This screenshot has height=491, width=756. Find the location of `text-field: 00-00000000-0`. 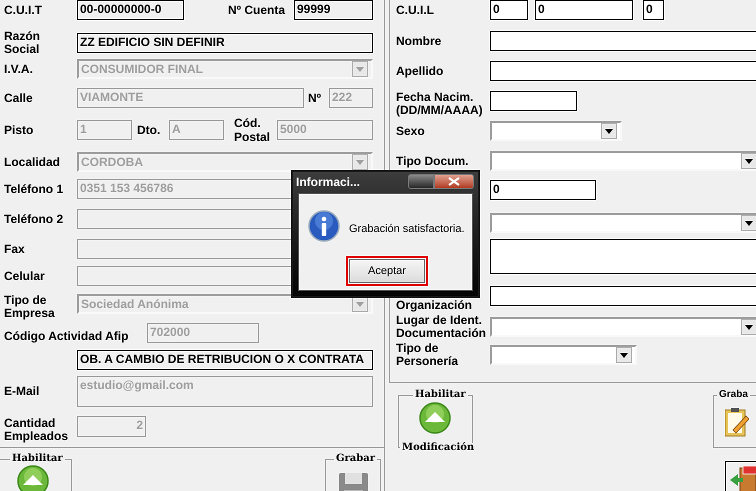

text-field: 00-00000000-0 is located at coordinates (130, 10).